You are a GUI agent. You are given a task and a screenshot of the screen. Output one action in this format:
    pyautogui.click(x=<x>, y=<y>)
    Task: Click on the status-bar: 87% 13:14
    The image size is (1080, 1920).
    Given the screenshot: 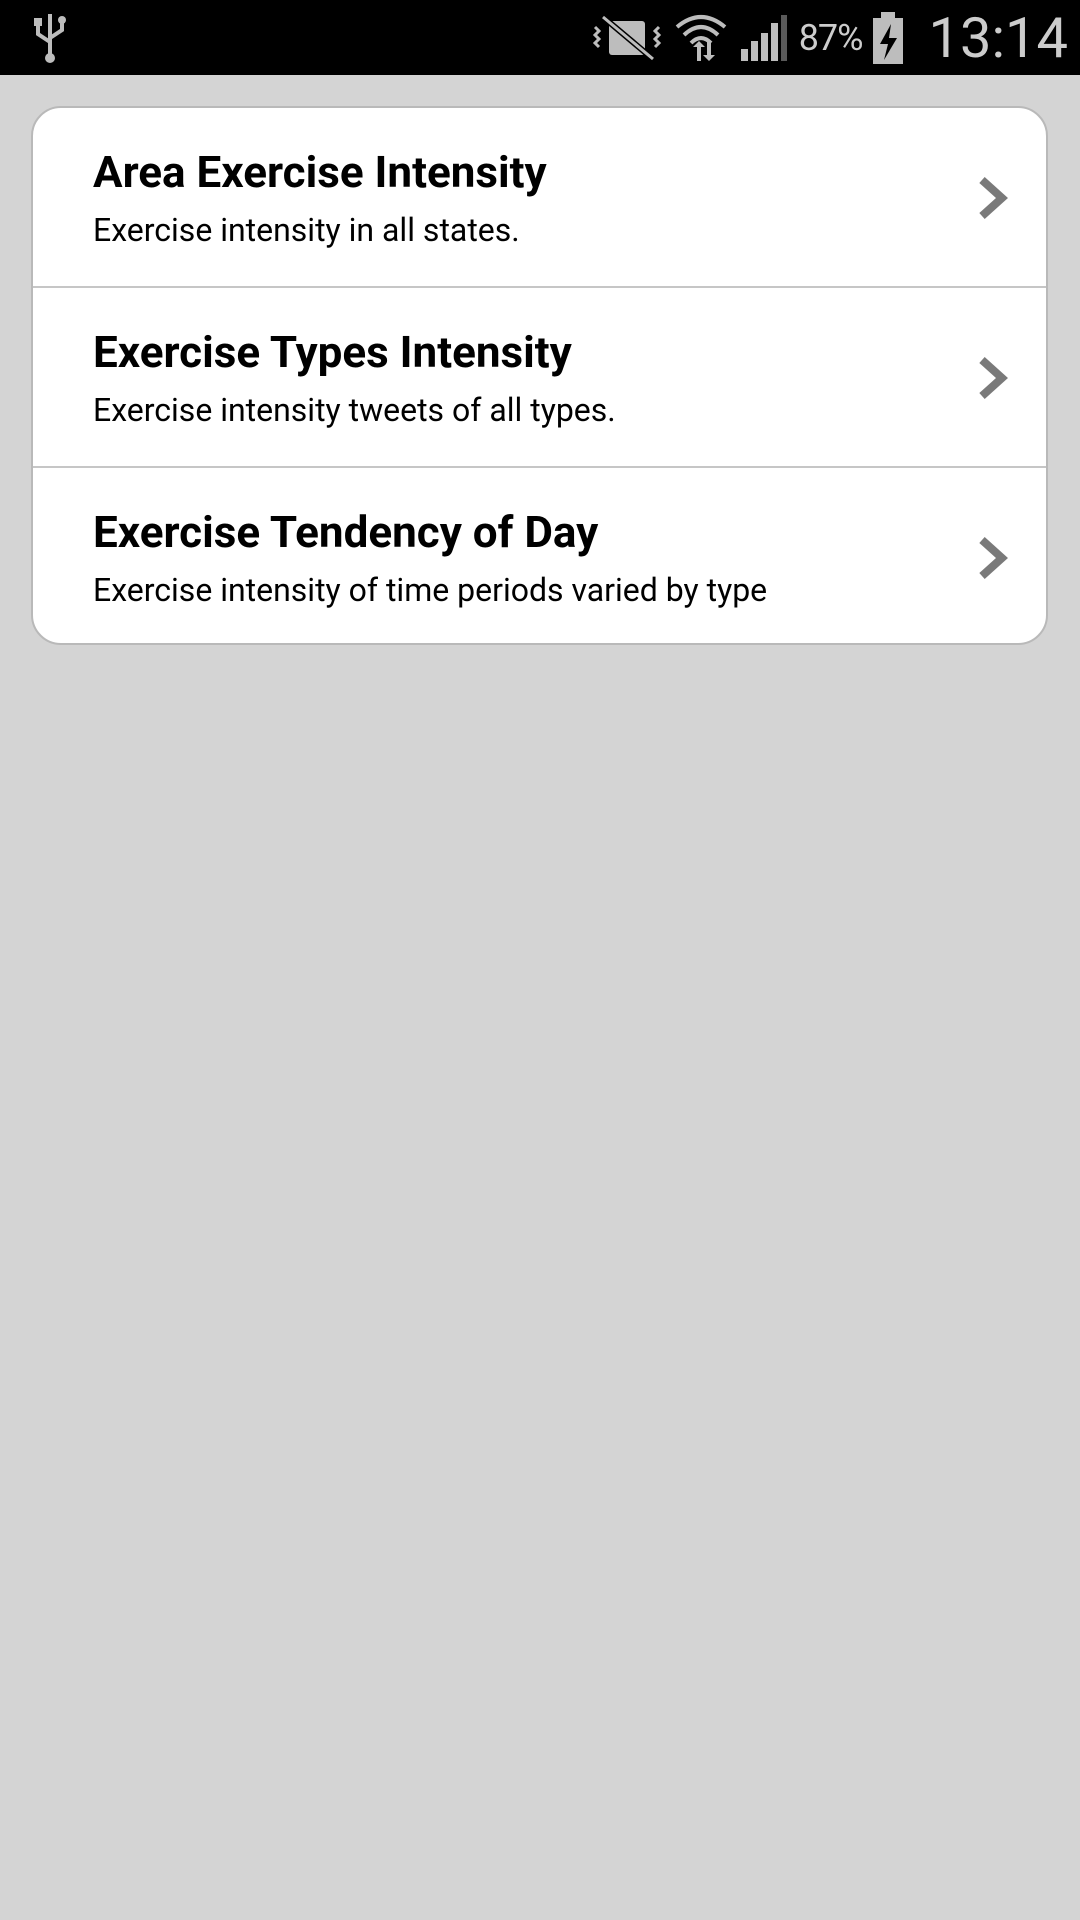 What is the action you would take?
    pyautogui.click(x=540, y=37)
    